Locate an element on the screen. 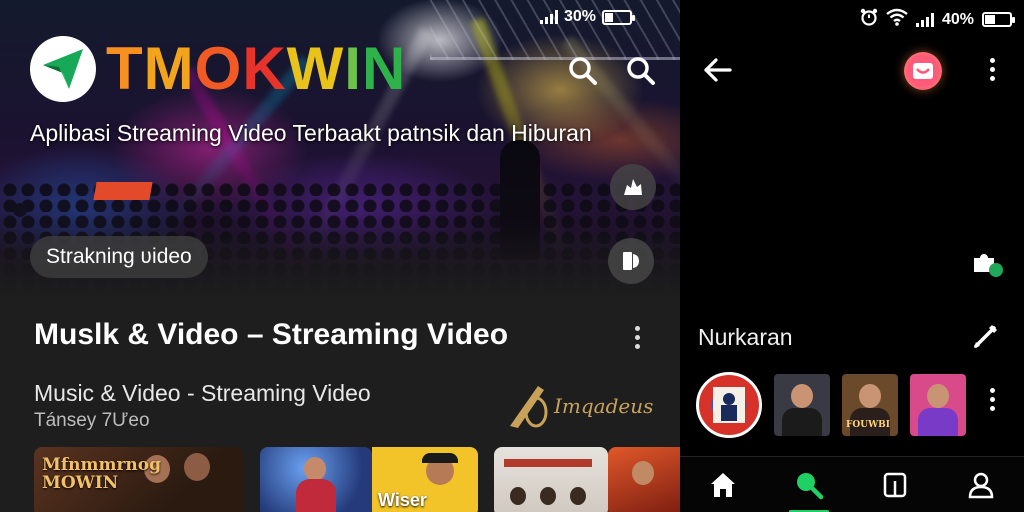 The width and height of the screenshot is (1024, 512). nav-profile is located at coordinates (981, 485).